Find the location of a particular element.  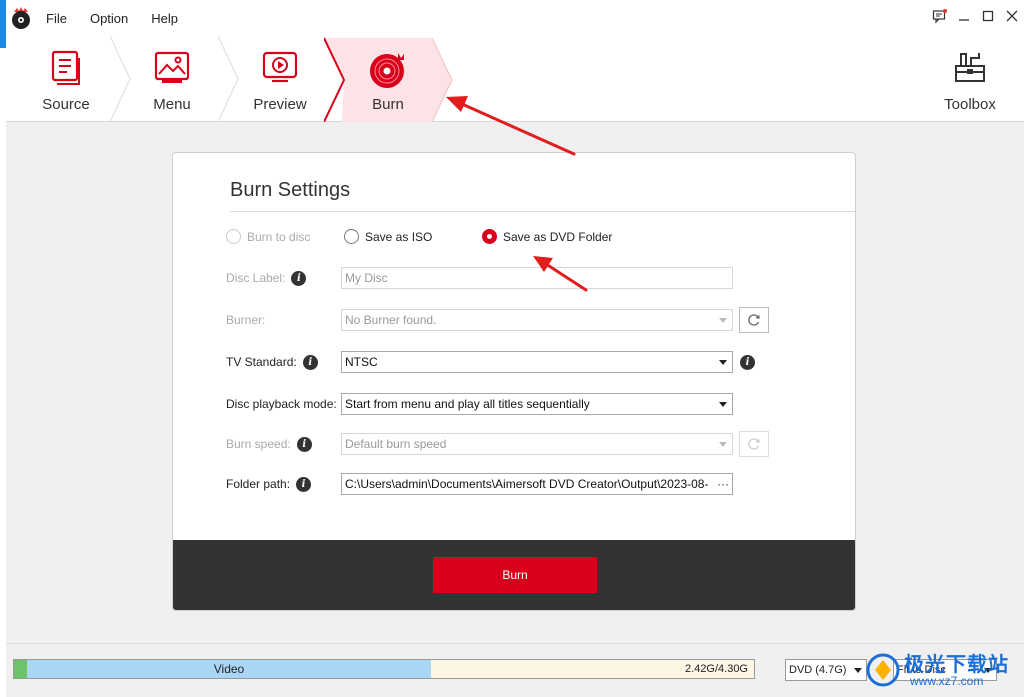

watermark-text: 极光下载站 is located at coordinates (956, 665).